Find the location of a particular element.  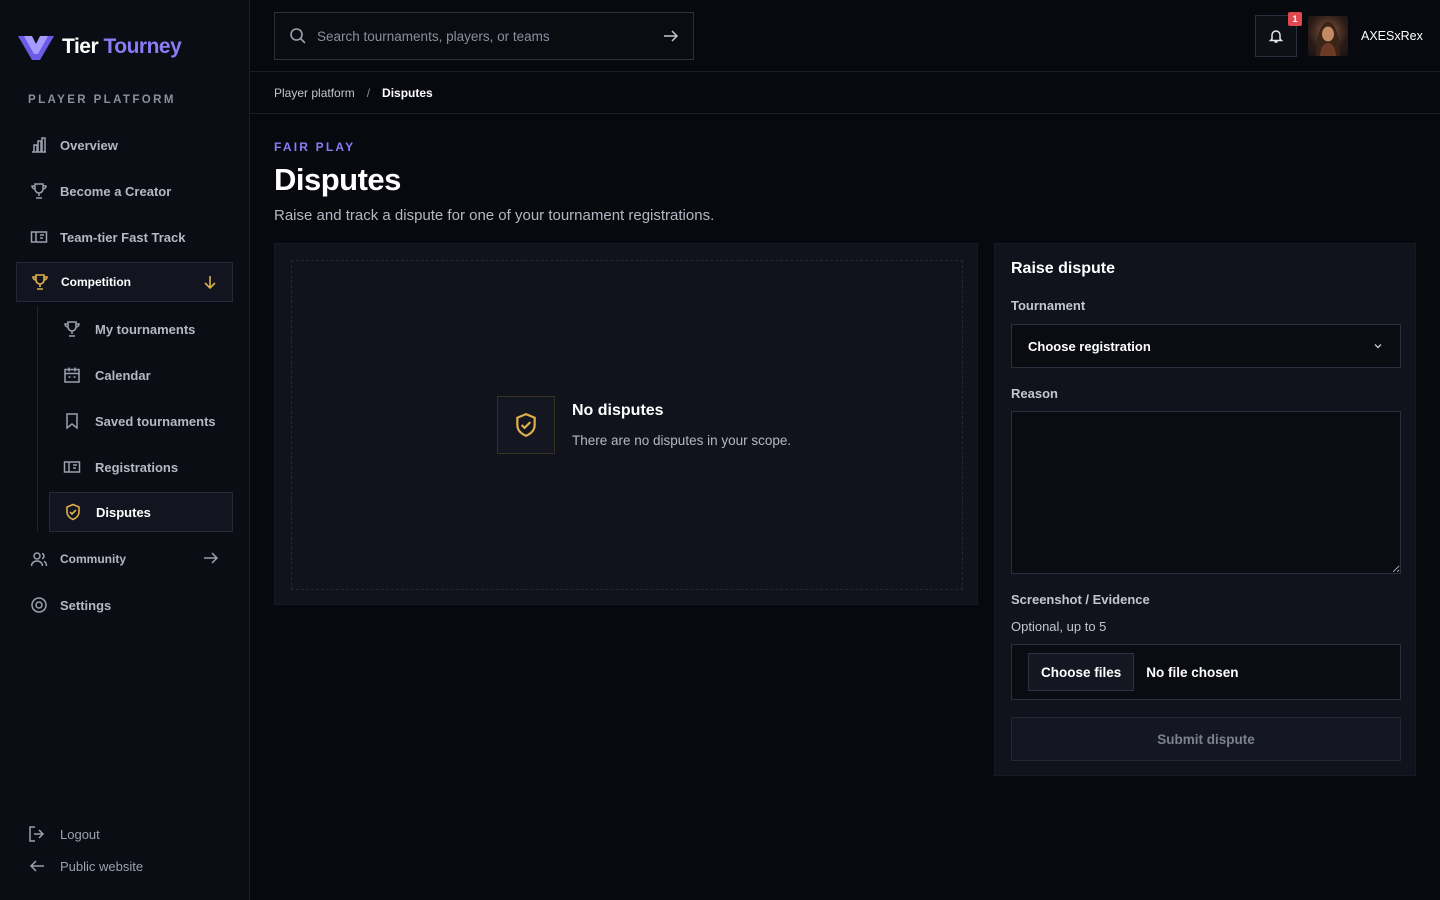

search-bar is located at coordinates (484, 36).